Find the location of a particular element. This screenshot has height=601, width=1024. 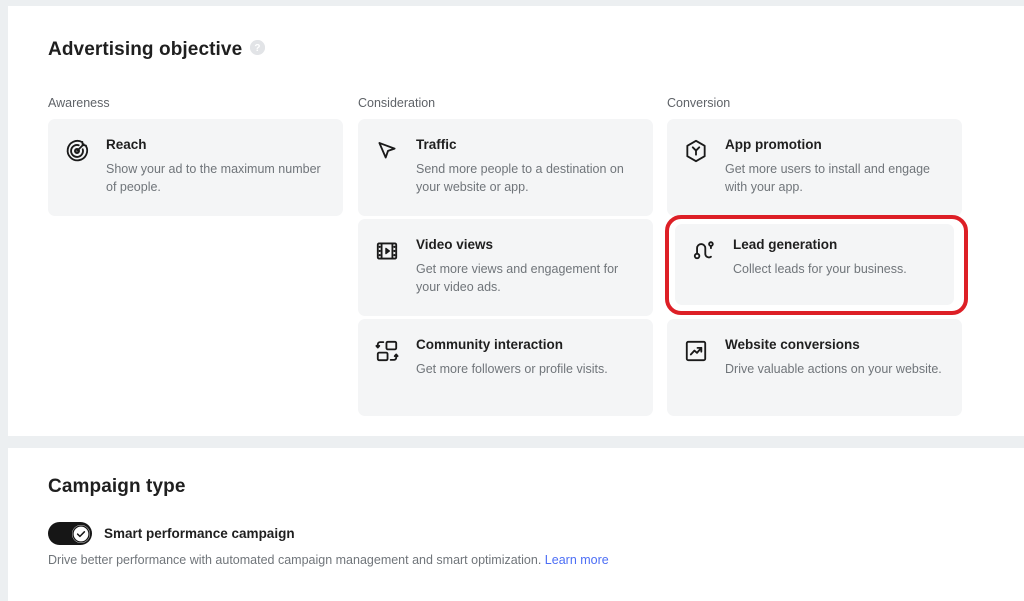

lead-flow-icon is located at coordinates (704, 251).